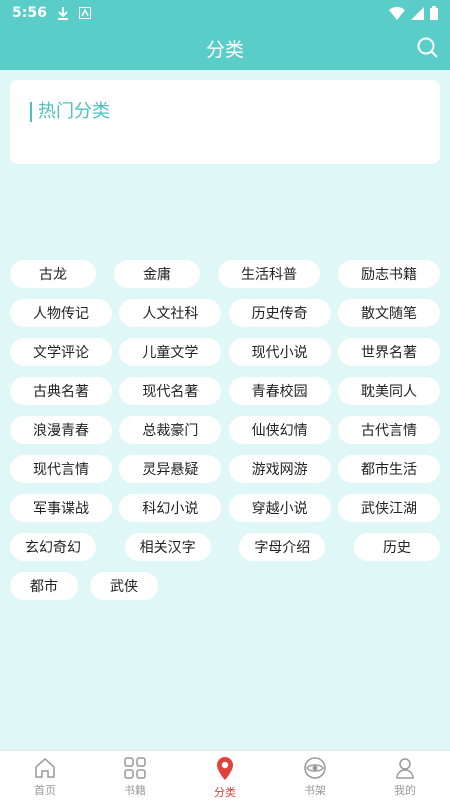 The width and height of the screenshot is (450, 800). I want to click on category-chip: 生活科普, so click(269, 274).